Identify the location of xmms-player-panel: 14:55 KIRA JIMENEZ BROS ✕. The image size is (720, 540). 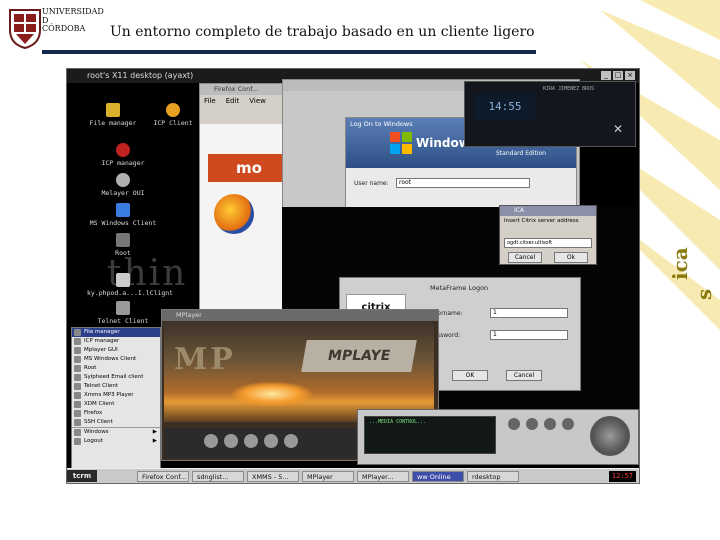
(550, 114).